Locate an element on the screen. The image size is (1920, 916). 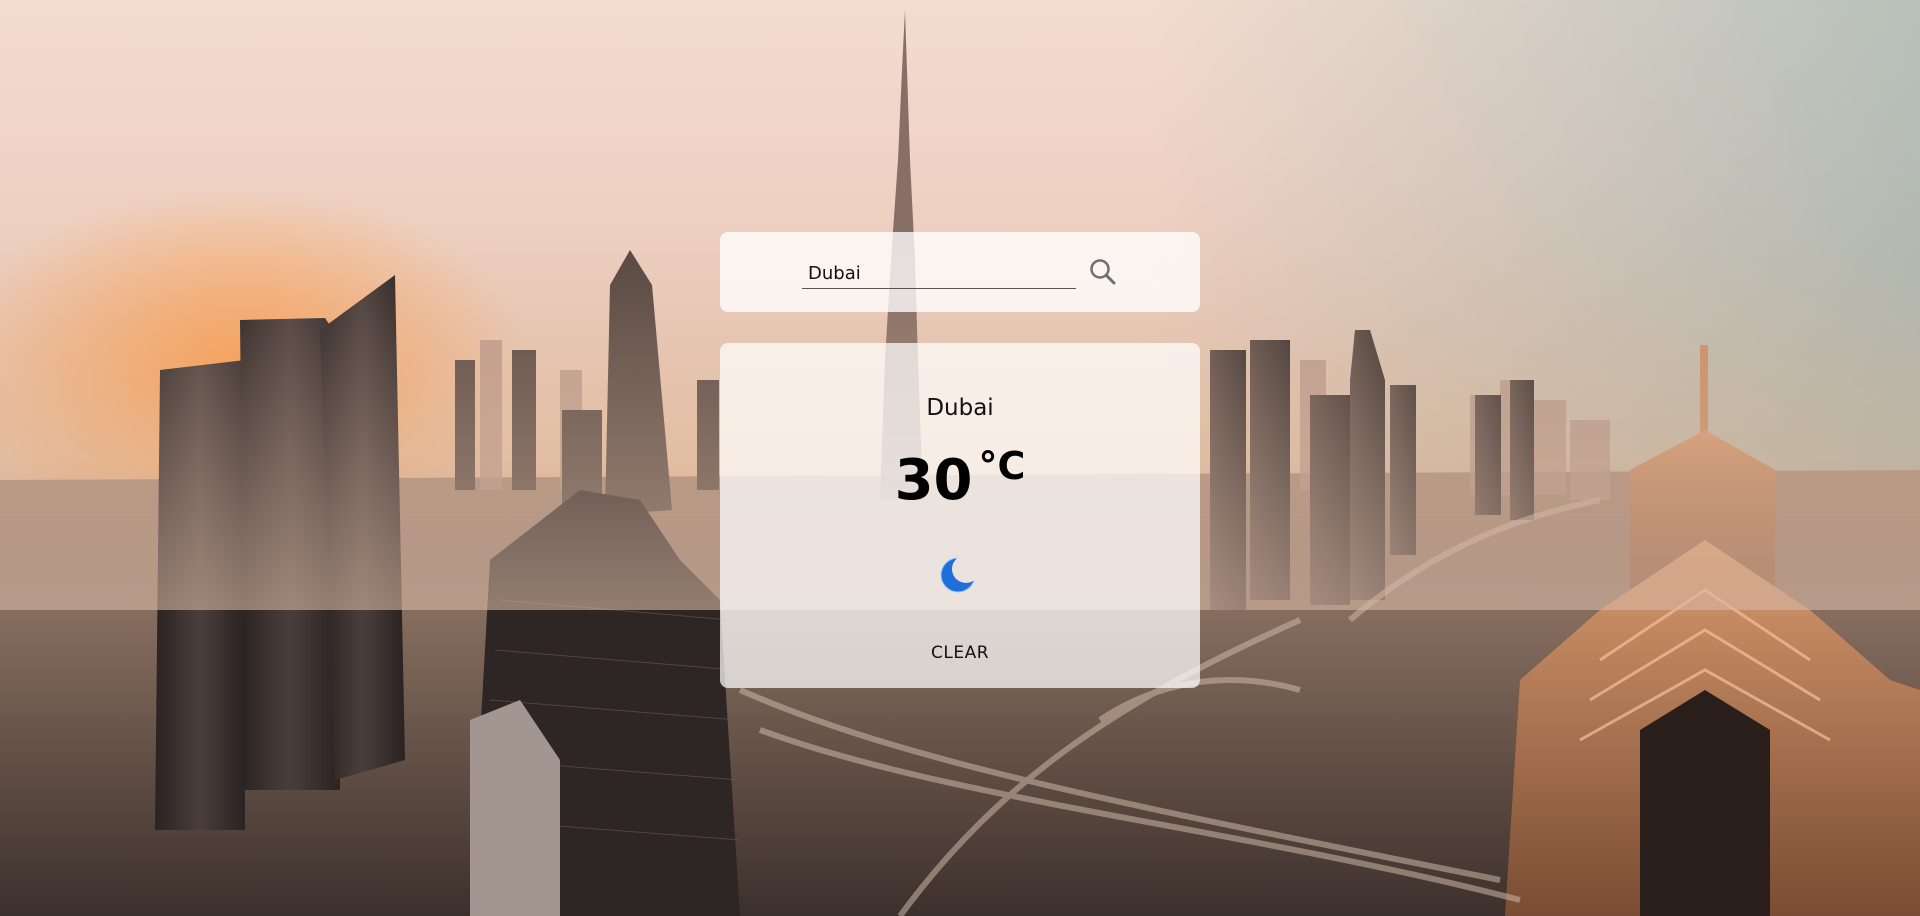
temperature-display: 30 °C is located at coordinates (960, 478).